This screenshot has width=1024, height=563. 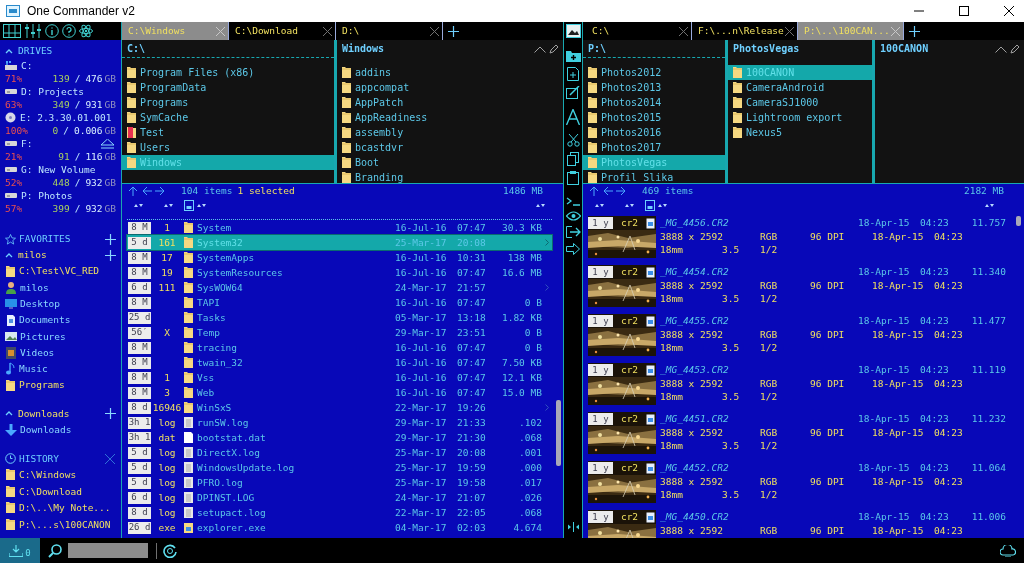 I want to click on scissors-icon, so click(x=573, y=140).